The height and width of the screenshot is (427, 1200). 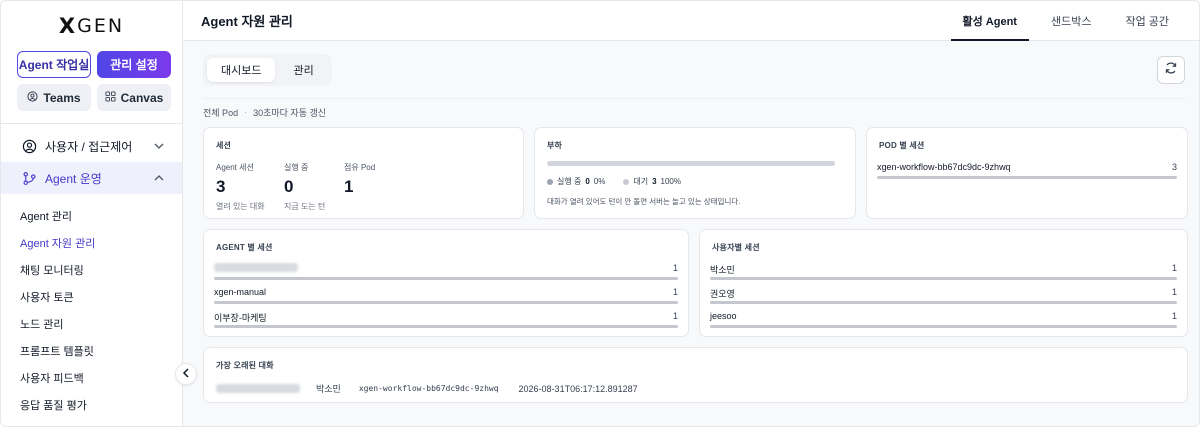 What do you see at coordinates (240, 206) in the screenshot?
I see `metric-sub: 열려 있는 대화` at bounding box center [240, 206].